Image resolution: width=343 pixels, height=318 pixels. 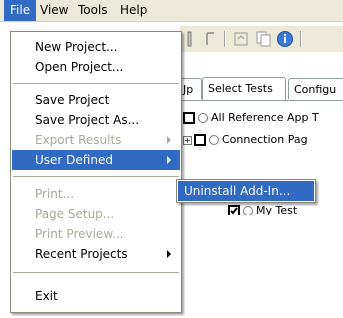 I want to click on tree-item-label: All Reference App T, so click(x=265, y=117).